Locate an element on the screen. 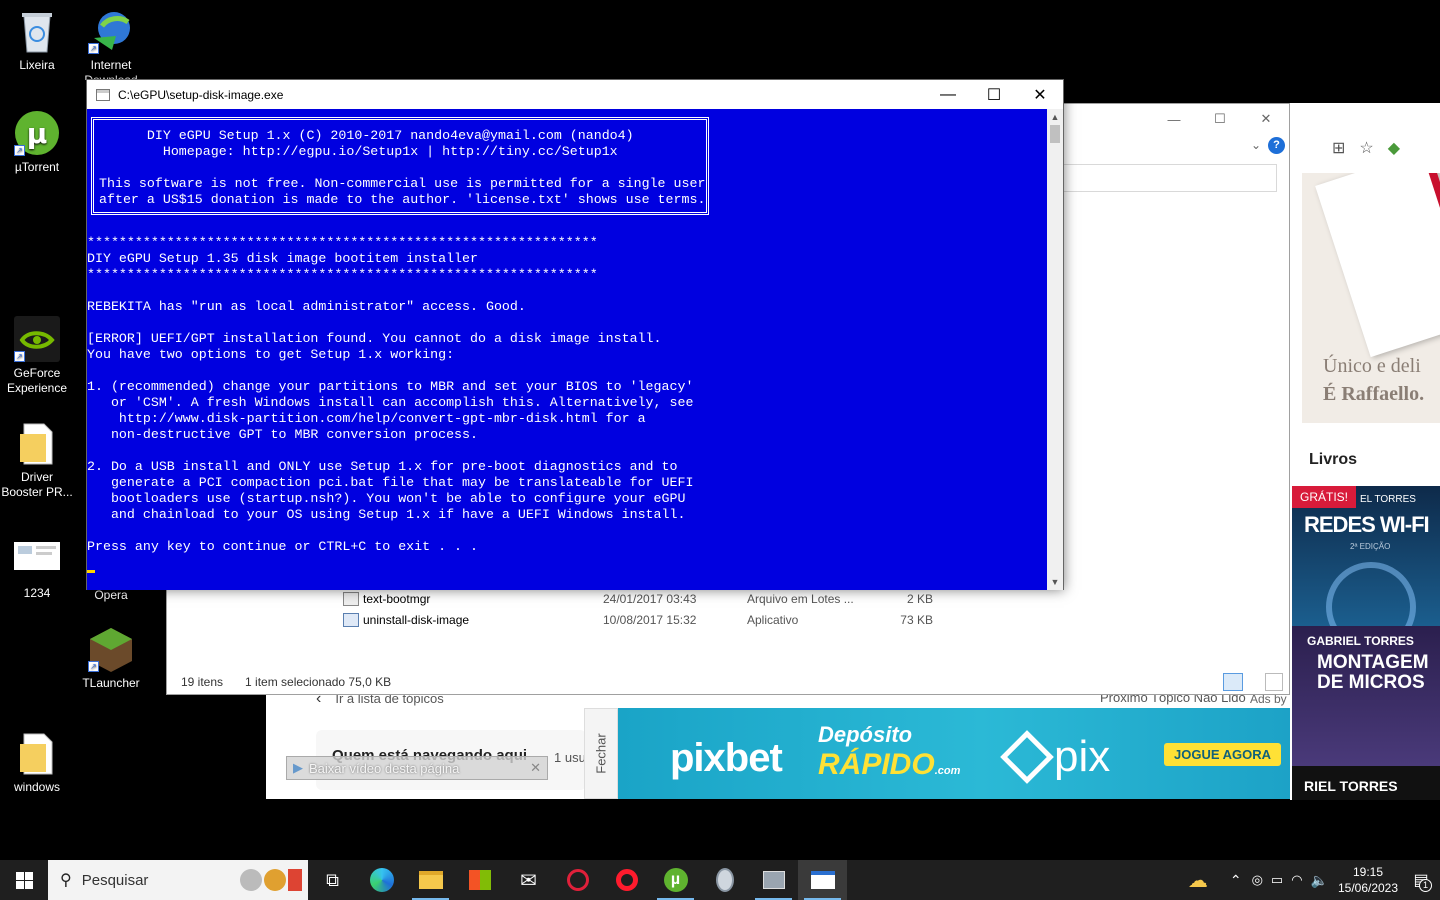 Image resolution: width=1440 pixels, height=900 pixels. folder-icon is located at coordinates (37, 443).